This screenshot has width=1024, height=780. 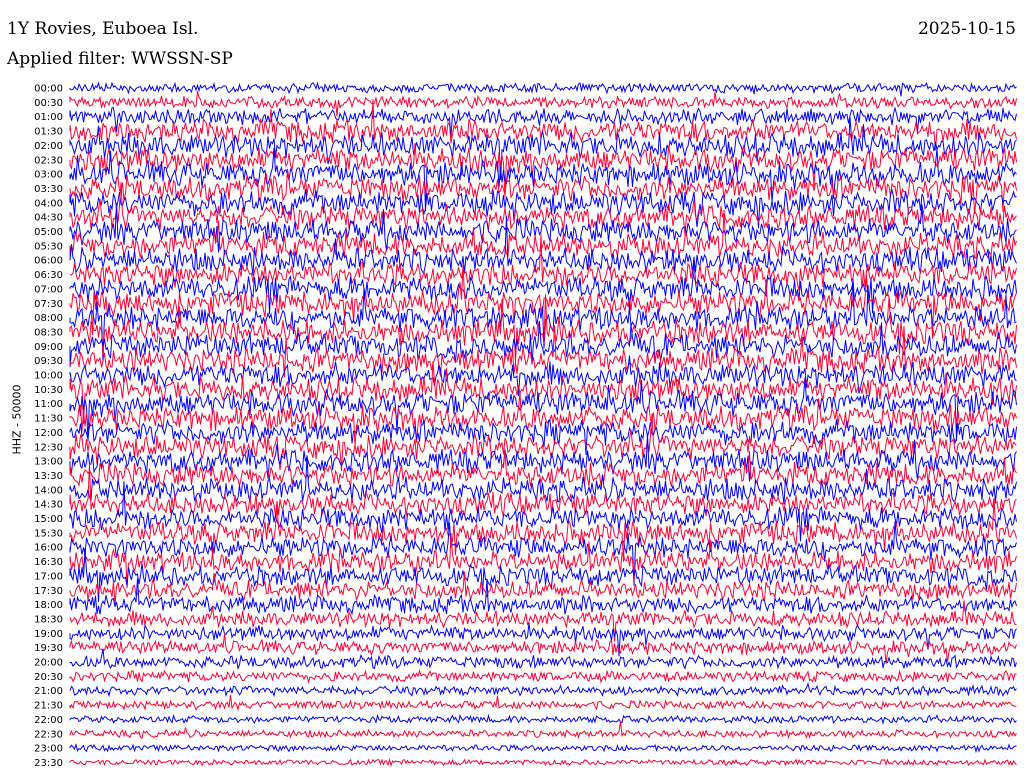 What do you see at coordinates (48, 548) in the screenshot?
I see `time-tick-label: 16:00` at bounding box center [48, 548].